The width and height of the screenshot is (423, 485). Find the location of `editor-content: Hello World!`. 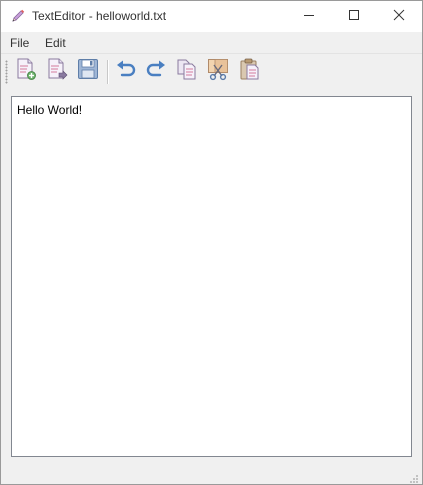

editor-content: Hello World! is located at coordinates (49, 110).